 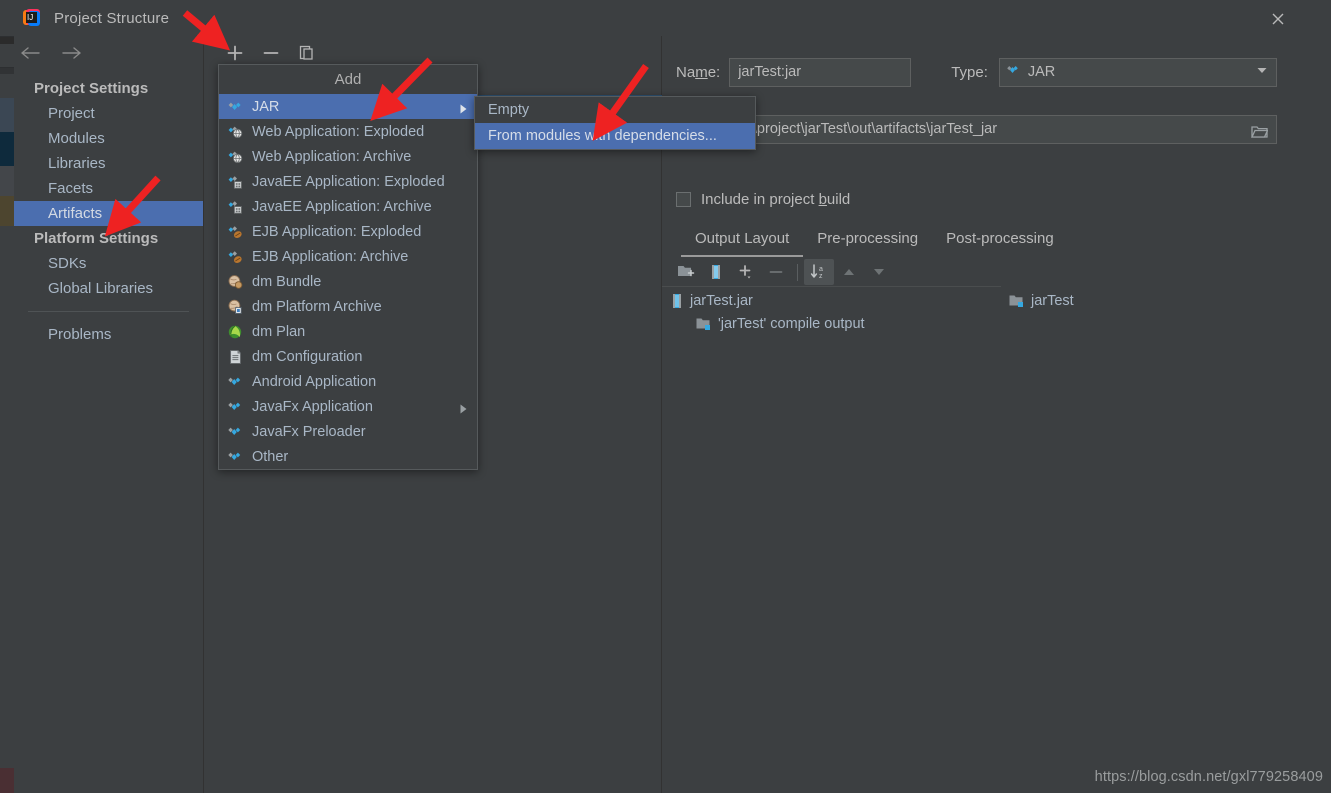 I want to click on tree-item-jar: jarTest.jar, so click(x=767, y=300).